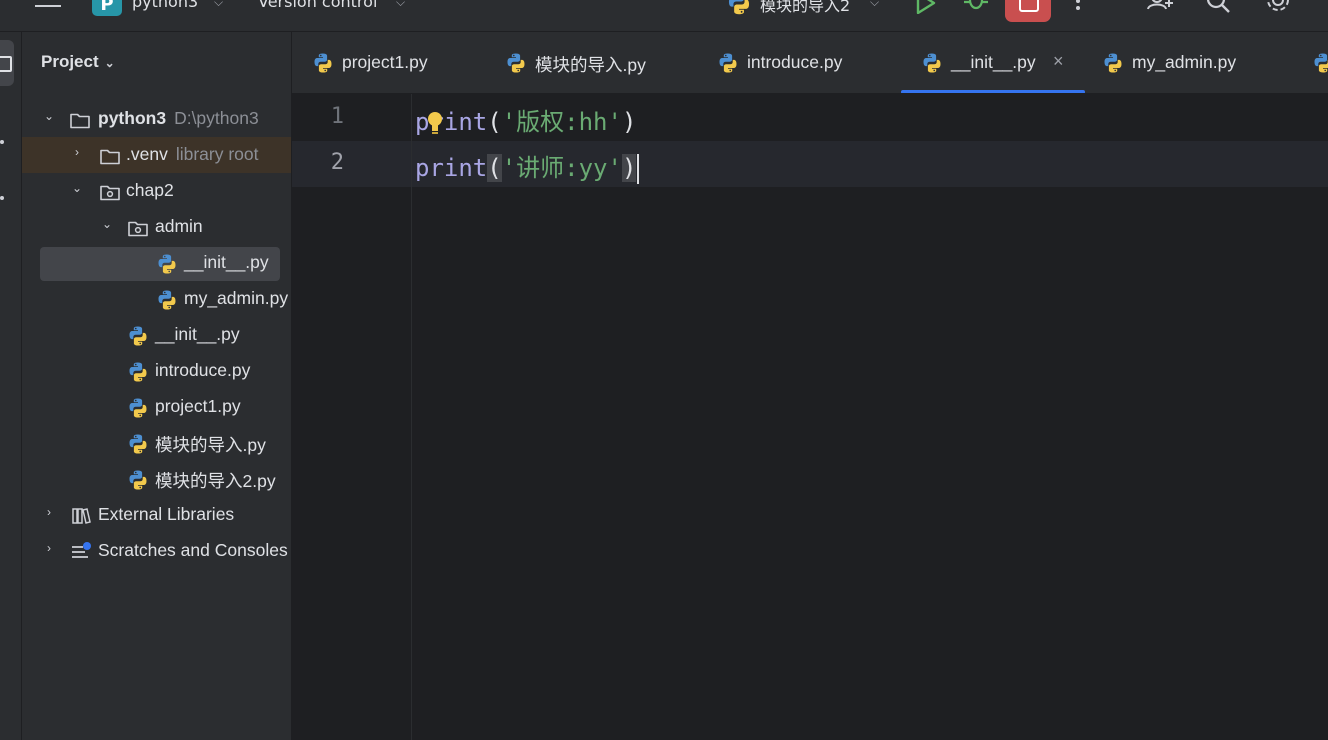 The image size is (1328, 740). I want to click on line-number: 1, so click(337, 116).